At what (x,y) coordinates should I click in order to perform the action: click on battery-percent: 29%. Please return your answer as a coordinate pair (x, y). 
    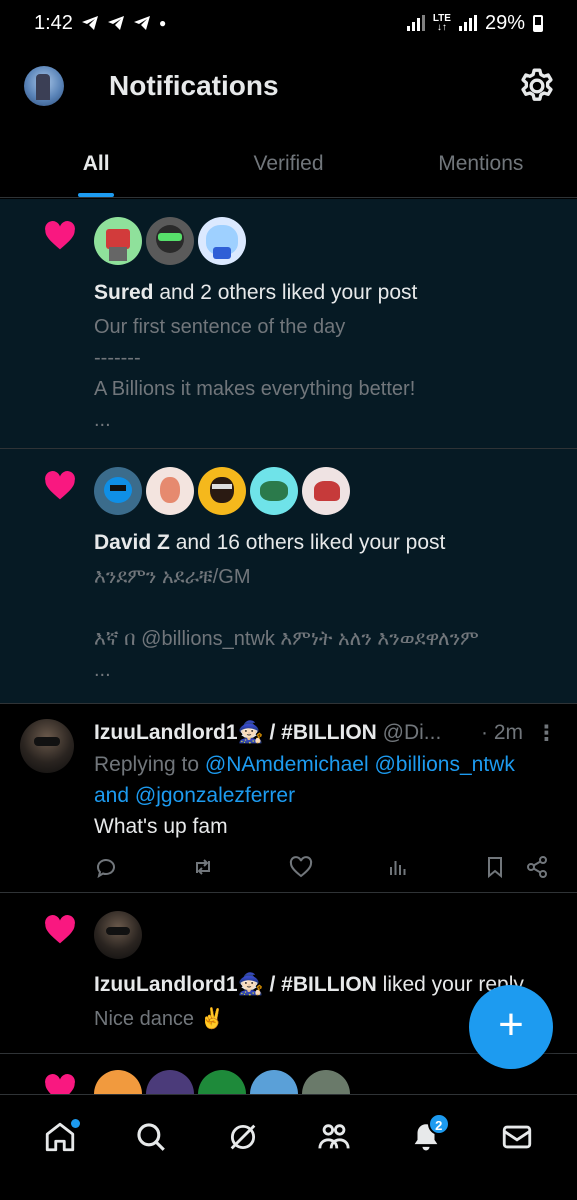
    Looking at the image, I should click on (504, 22).